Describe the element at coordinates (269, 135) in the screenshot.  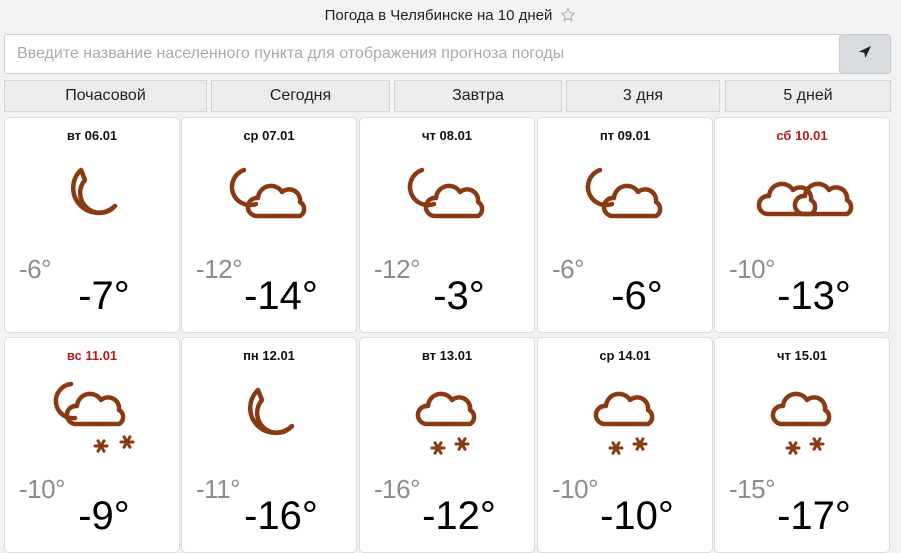
I see `day-date: ср 07.01` at that location.